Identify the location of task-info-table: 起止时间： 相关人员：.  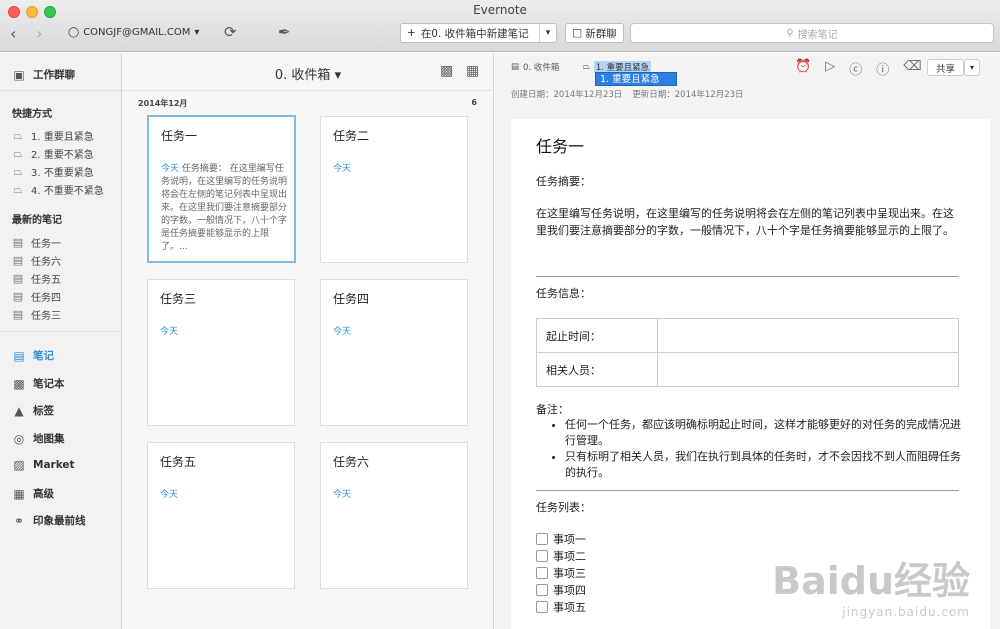
(747, 352).